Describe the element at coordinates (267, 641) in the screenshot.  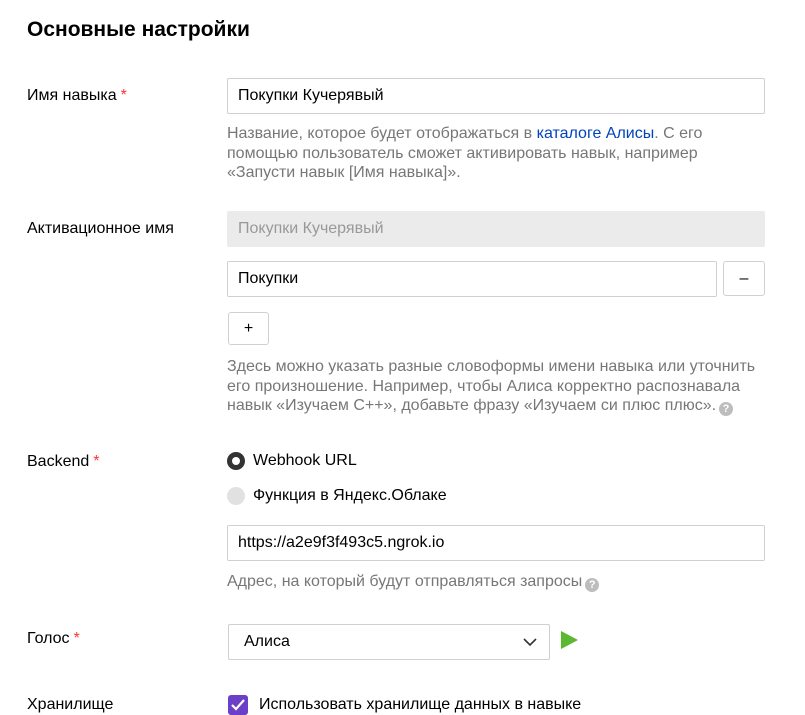
I see `voice-select-value: Алиса` at that location.